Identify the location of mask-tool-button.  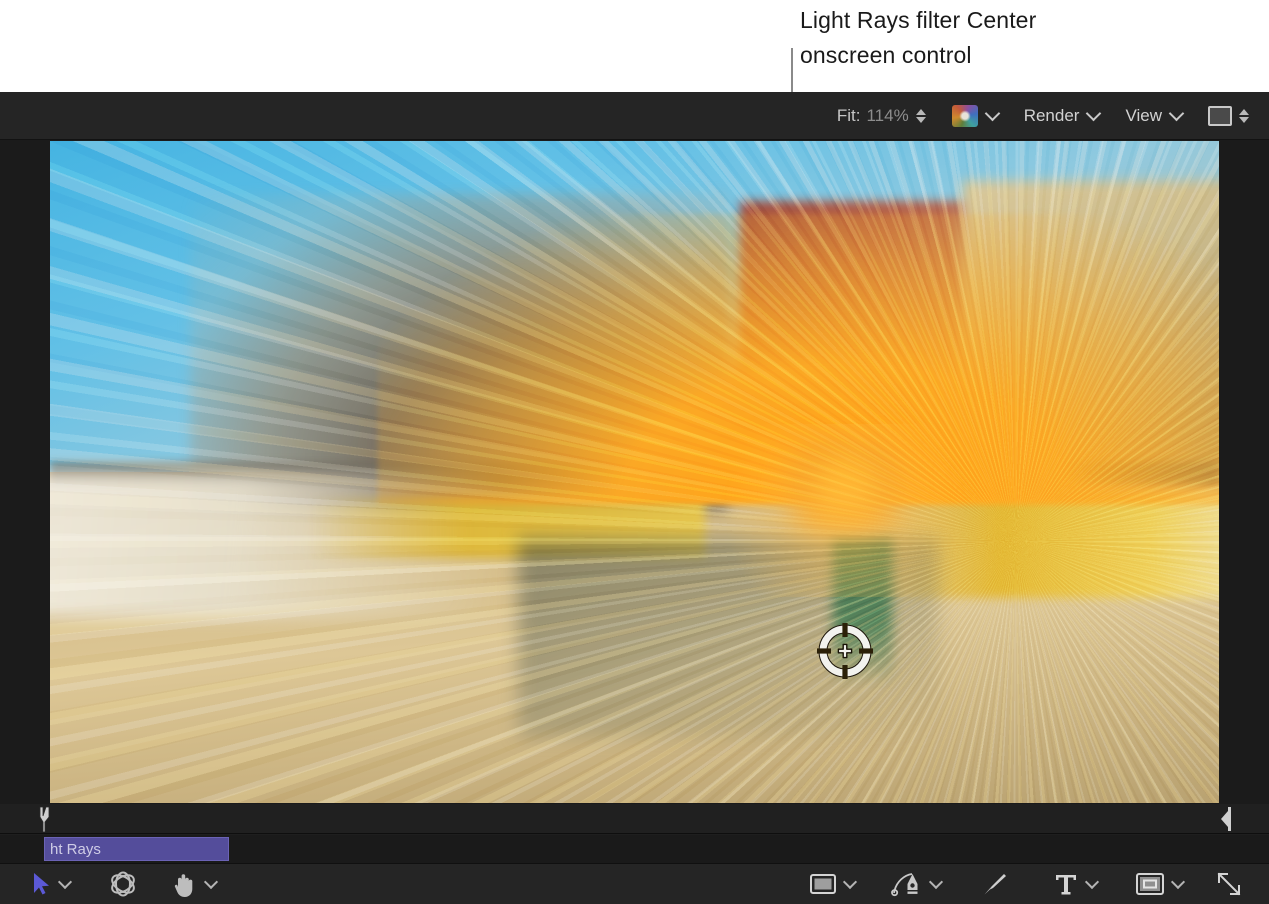
(1160, 884).